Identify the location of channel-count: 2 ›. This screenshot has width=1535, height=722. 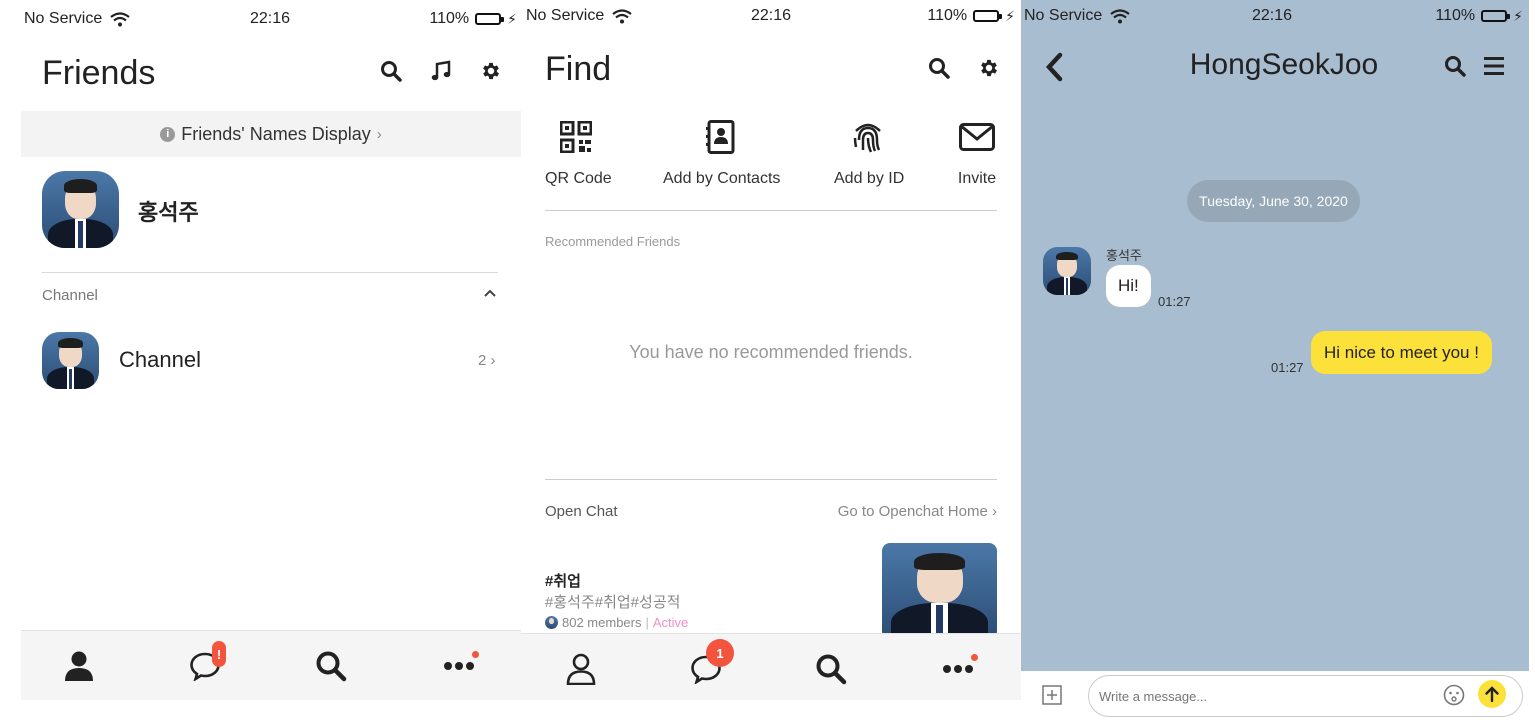
(487, 360).